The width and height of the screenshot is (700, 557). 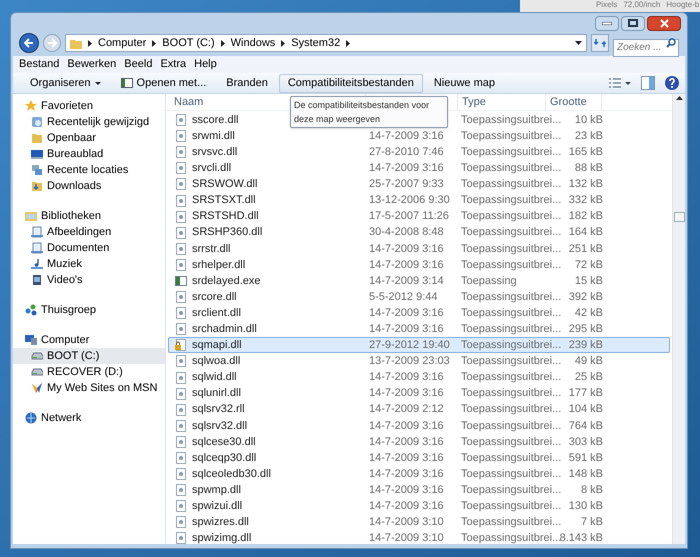 What do you see at coordinates (568, 102) in the screenshot?
I see `column-header: Grootte` at bounding box center [568, 102].